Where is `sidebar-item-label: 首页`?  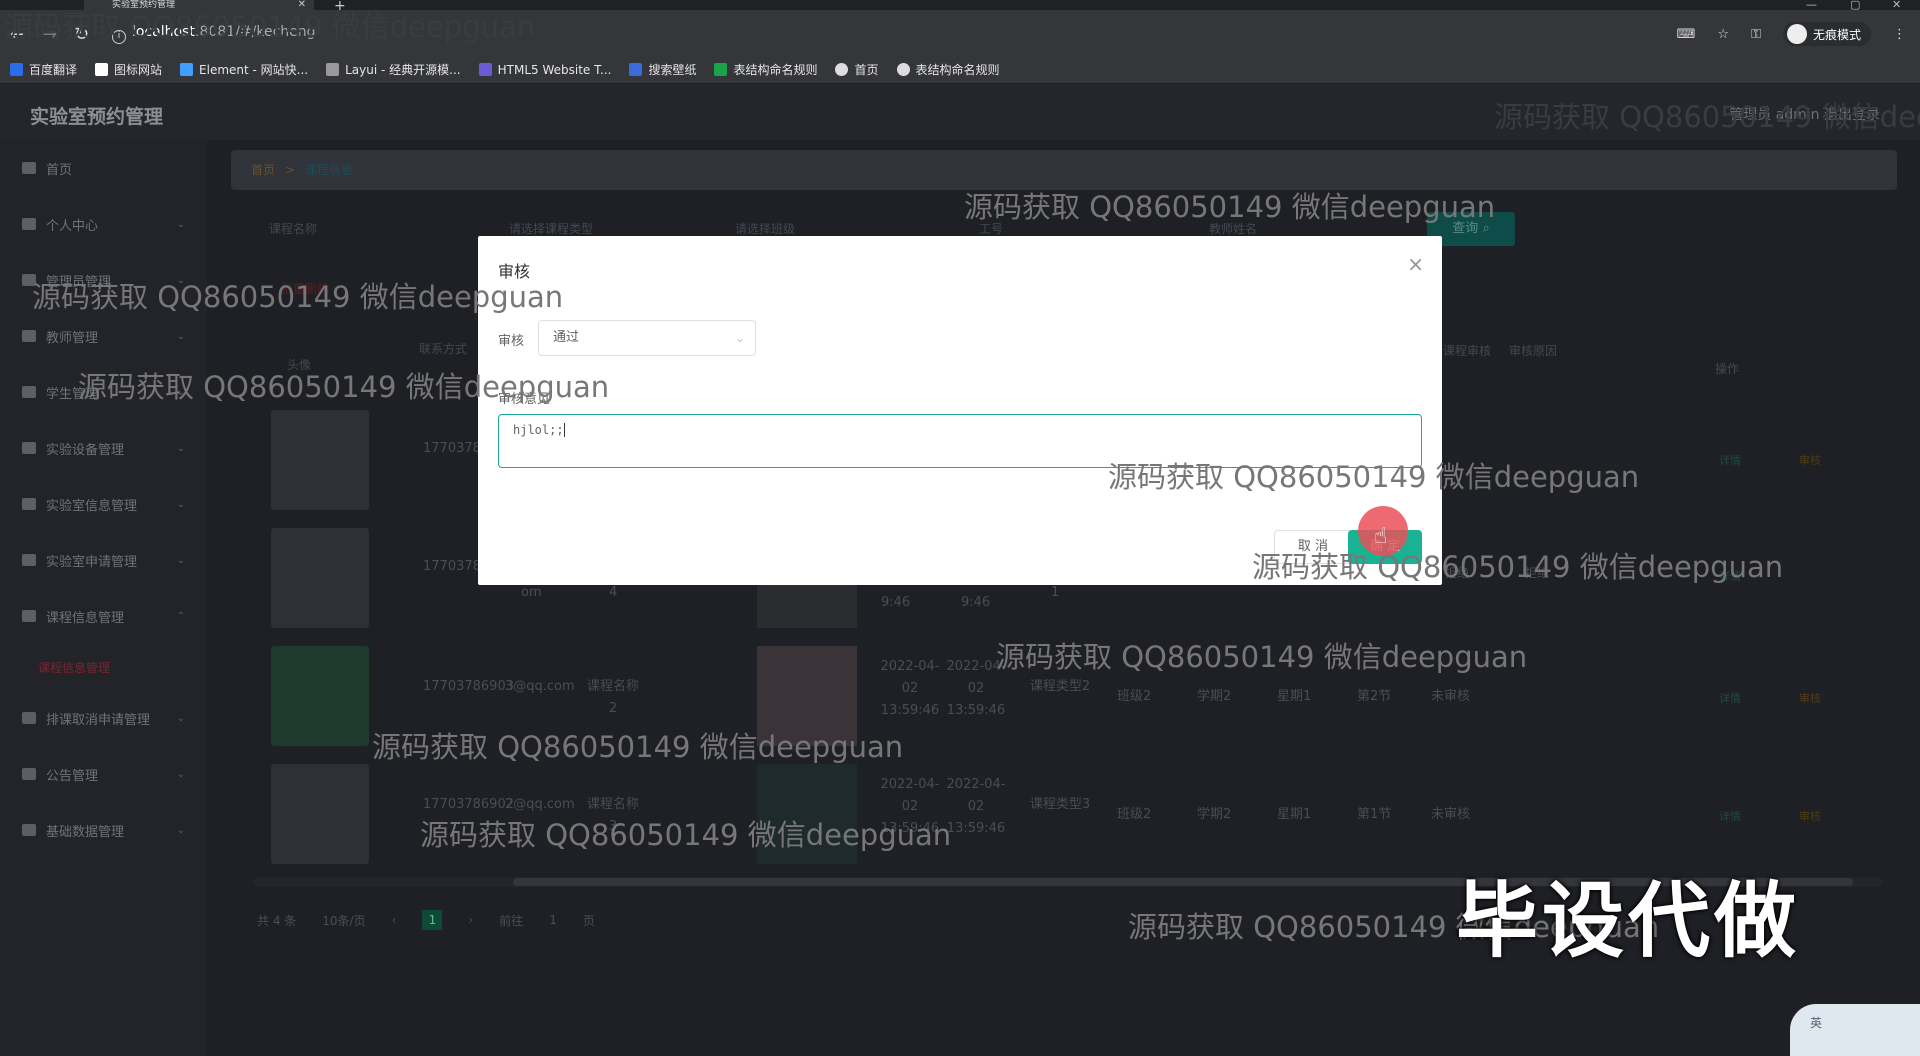 sidebar-item-label: 首页 is located at coordinates (59, 170).